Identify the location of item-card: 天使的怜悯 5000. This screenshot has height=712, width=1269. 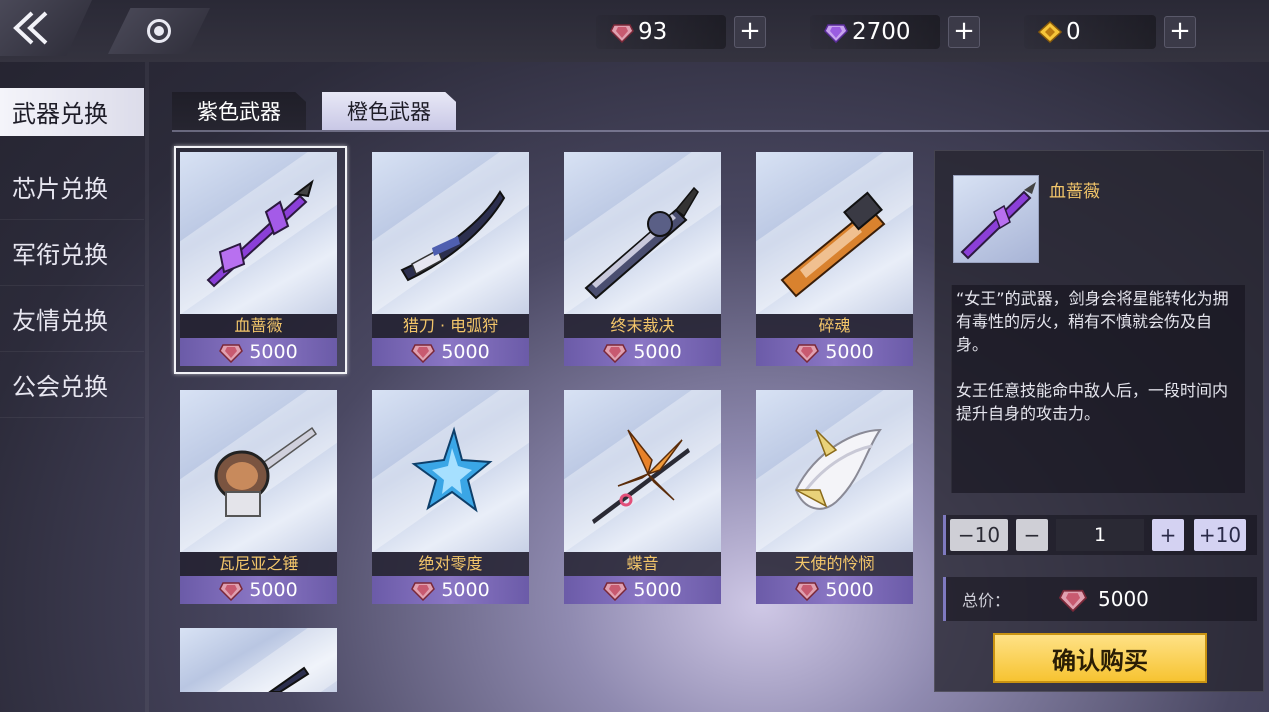
(834, 497).